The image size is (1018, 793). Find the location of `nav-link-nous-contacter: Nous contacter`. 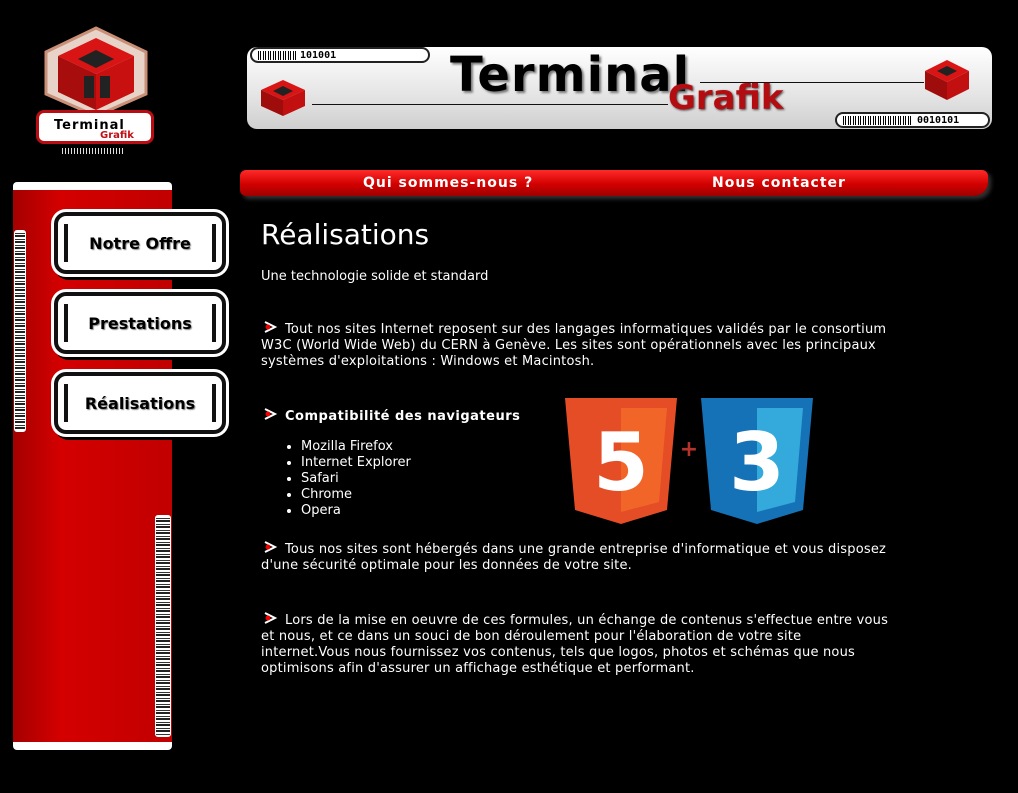

nav-link-nous-contacter: Nous contacter is located at coordinates (779, 183).